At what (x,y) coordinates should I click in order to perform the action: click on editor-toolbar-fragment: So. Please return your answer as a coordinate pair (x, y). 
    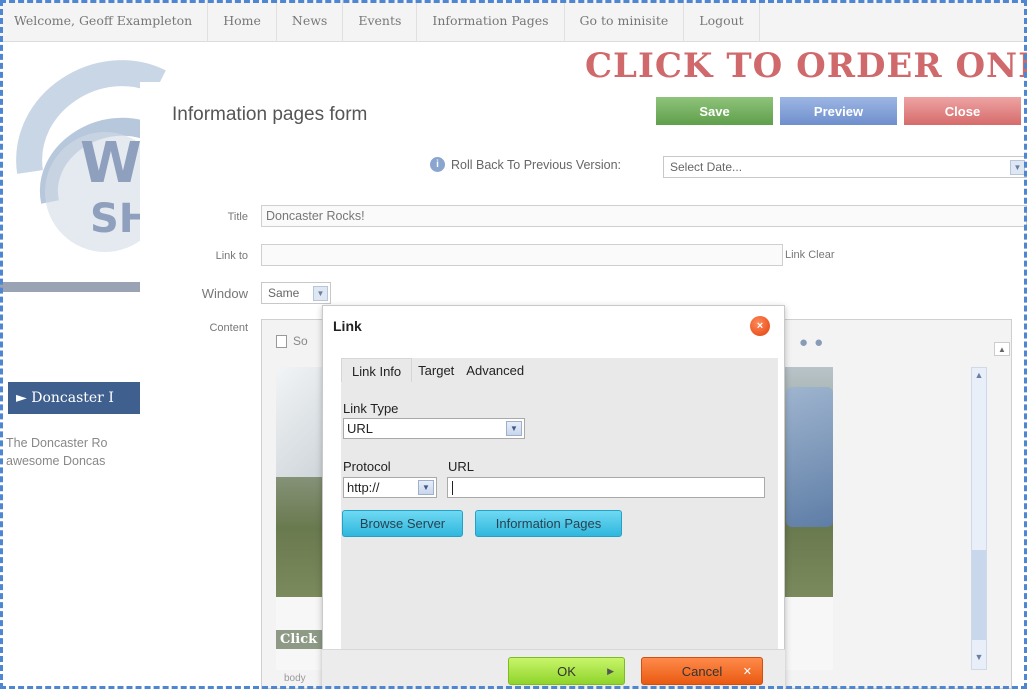
    Looking at the image, I should click on (300, 341).